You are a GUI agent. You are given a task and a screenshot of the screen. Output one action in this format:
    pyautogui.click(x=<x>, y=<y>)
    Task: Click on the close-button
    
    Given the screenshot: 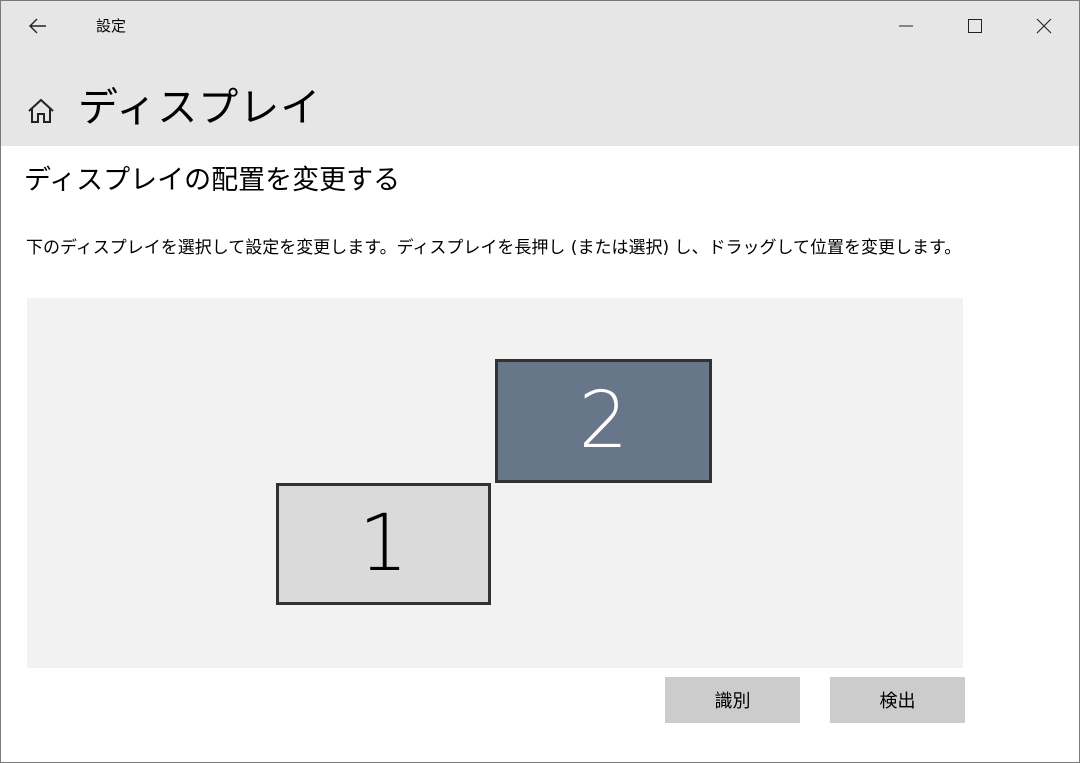 What is the action you would take?
    pyautogui.click(x=1044, y=26)
    